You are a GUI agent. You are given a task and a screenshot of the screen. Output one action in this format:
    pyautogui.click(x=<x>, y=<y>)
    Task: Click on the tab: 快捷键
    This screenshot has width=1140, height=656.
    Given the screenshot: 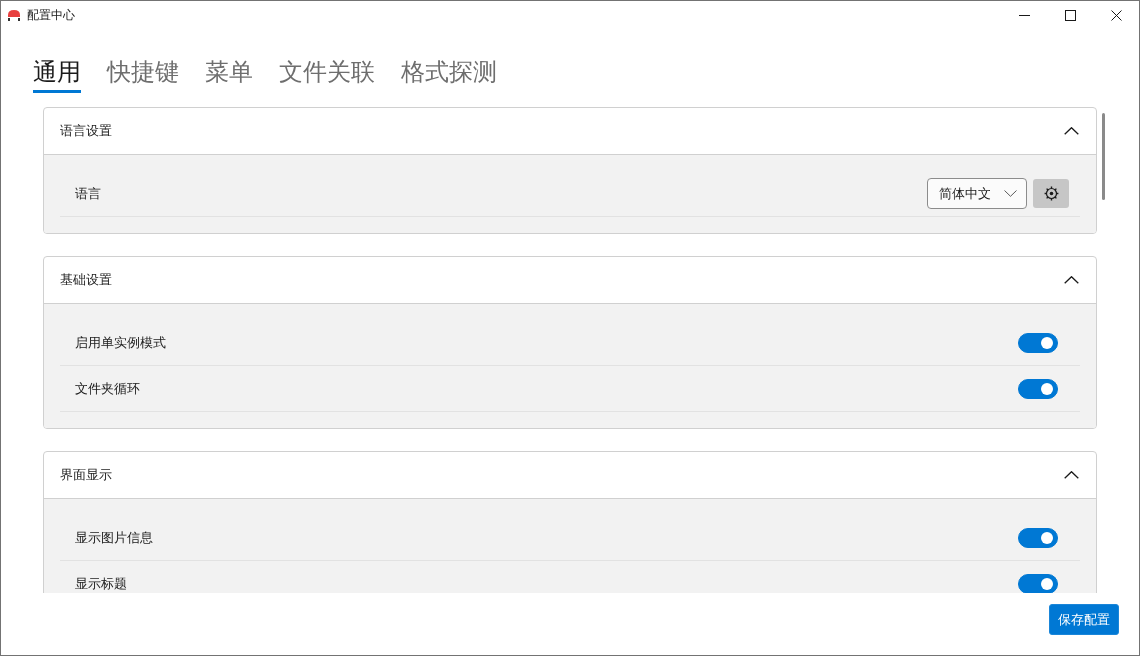 What is the action you would take?
    pyautogui.click(x=143, y=74)
    